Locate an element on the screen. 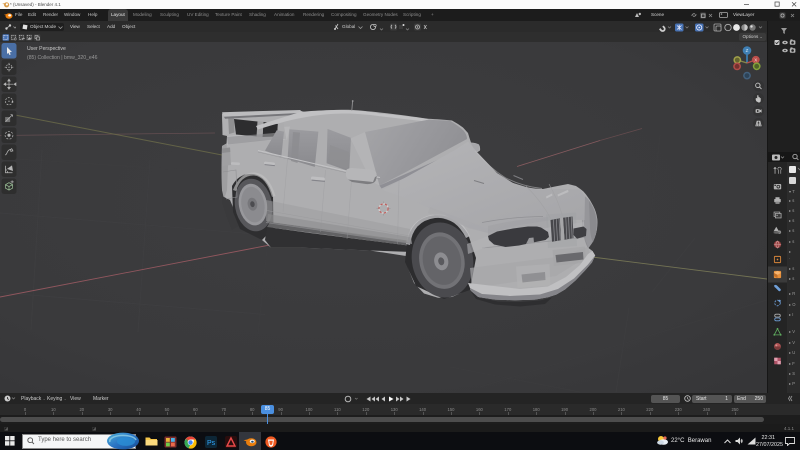 This screenshot has width=800, height=450. svg-text: ▸ R is located at coordinates (792, 293).